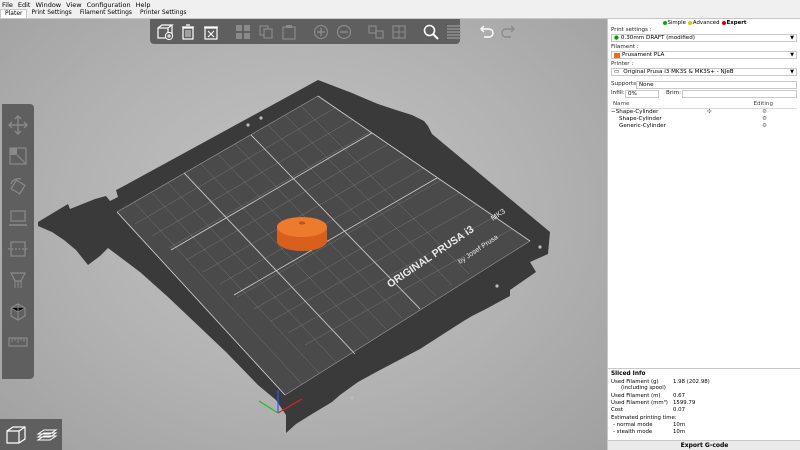 The height and width of the screenshot is (450, 800). I want to click on add-icon, so click(165, 31).